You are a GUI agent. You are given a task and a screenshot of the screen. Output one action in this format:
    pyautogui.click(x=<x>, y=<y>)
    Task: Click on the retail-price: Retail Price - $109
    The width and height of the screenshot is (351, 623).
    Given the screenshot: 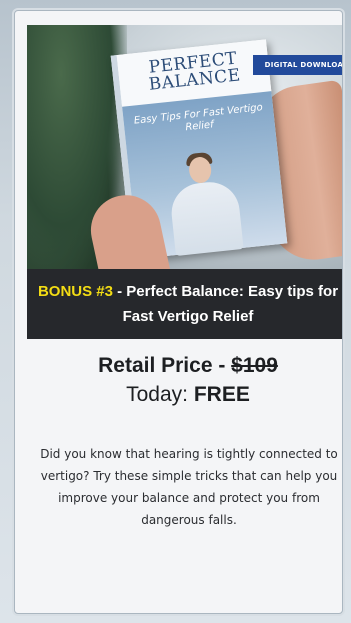 What is the action you would take?
    pyautogui.click(x=188, y=365)
    